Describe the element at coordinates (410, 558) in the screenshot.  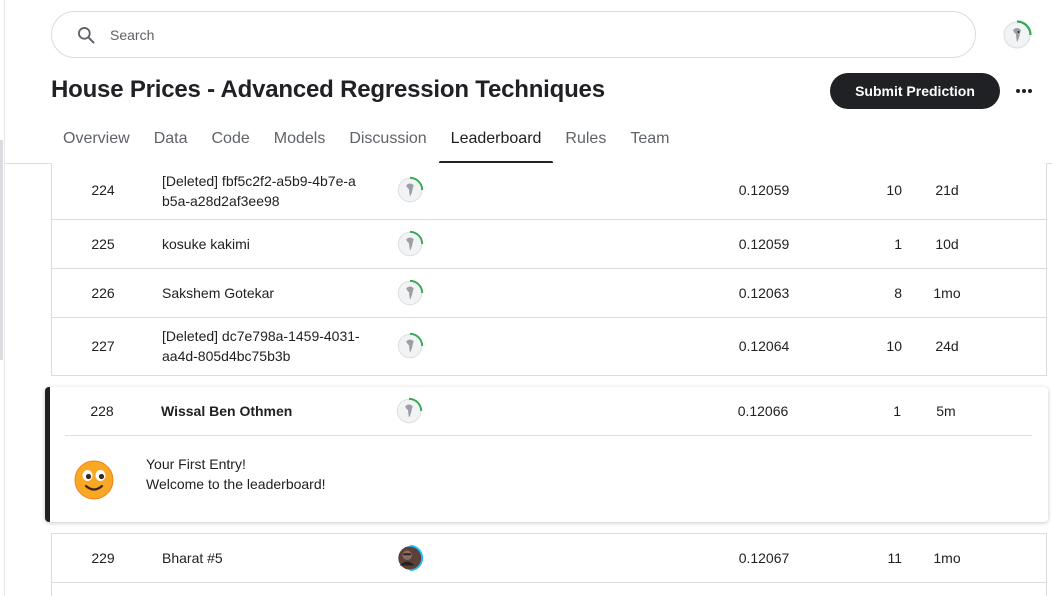
I see `team-member-photo-avatar-icon` at that location.